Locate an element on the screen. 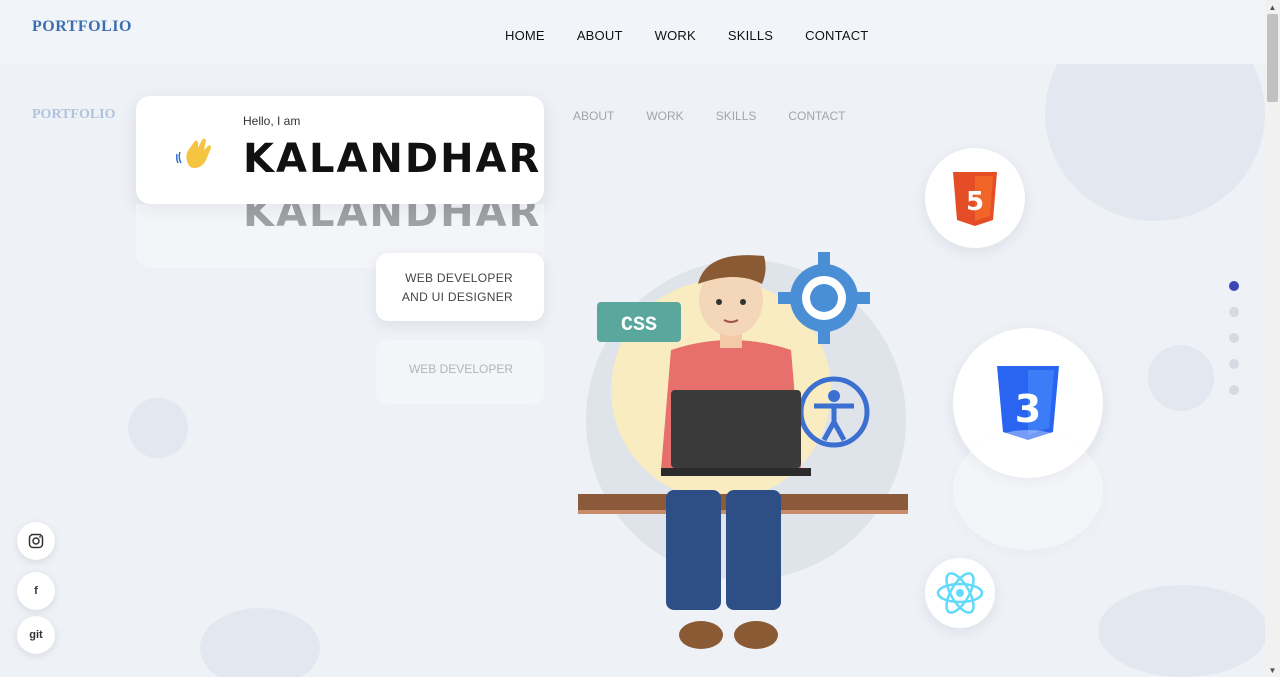 This screenshot has height=677, width=1280. ghost-nav: HOME ABOUT WORK SKILLS CONTACT is located at coordinates (675, 116).